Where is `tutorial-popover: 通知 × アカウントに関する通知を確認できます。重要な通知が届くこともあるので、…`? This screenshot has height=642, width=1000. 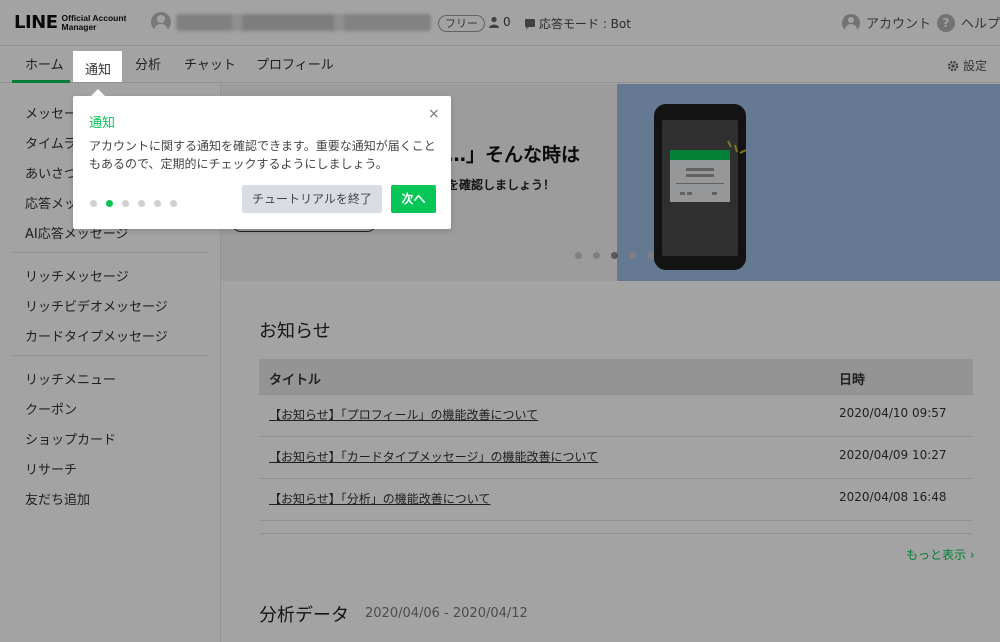 tutorial-popover: 通知 × アカウントに関する通知を確認できます。重要な通知が届くこともあるので、… is located at coordinates (262, 162).